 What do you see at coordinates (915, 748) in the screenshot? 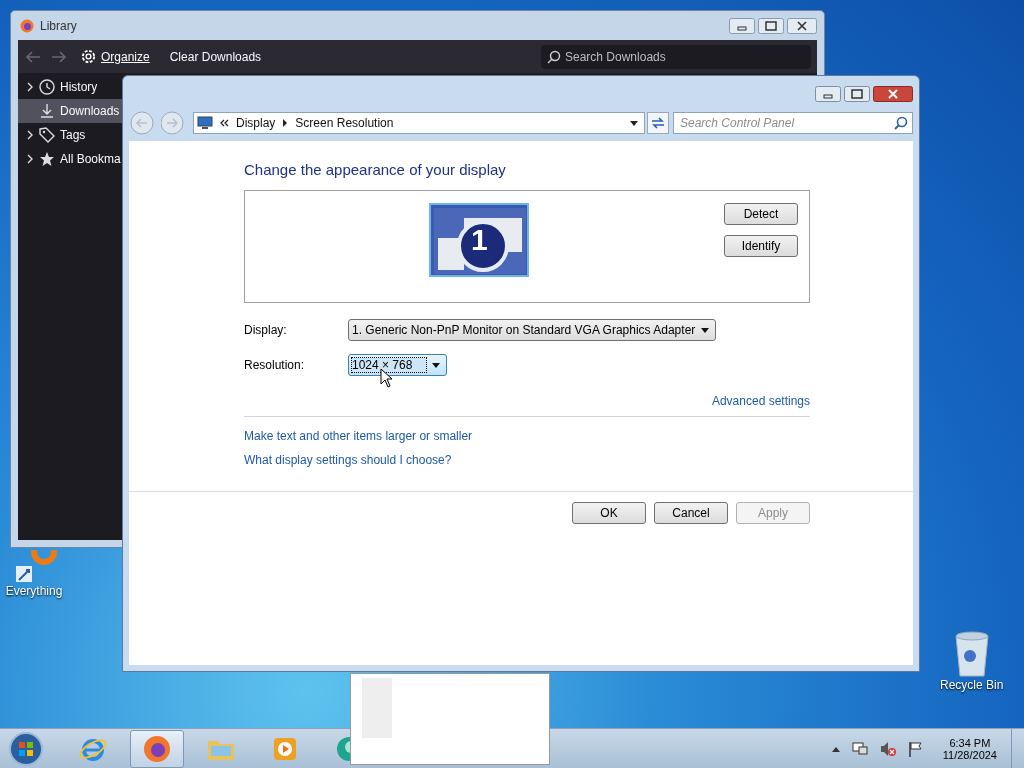
I see `flag-icon` at bounding box center [915, 748].